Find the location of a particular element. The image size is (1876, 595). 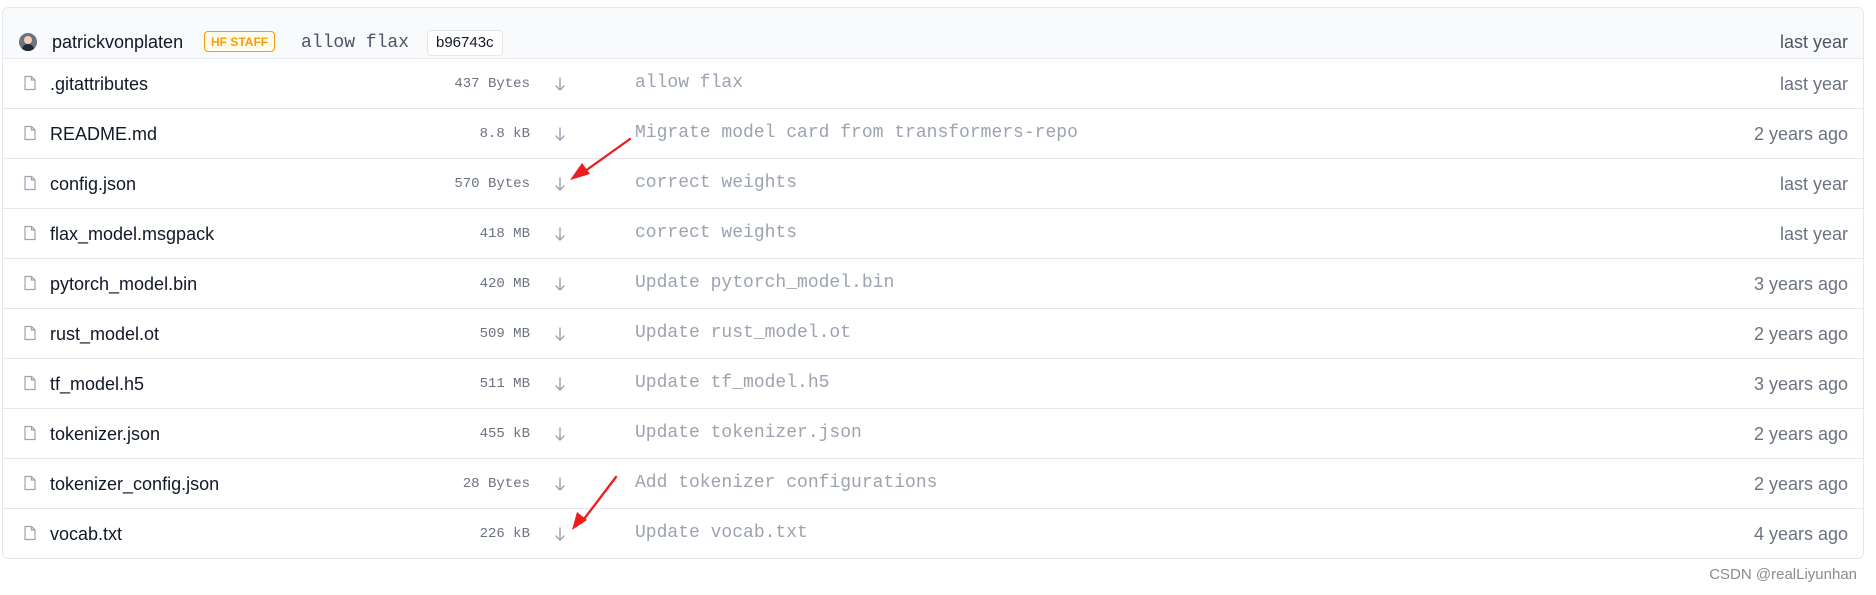

file-size: 437 Bytes is located at coordinates (492, 84).